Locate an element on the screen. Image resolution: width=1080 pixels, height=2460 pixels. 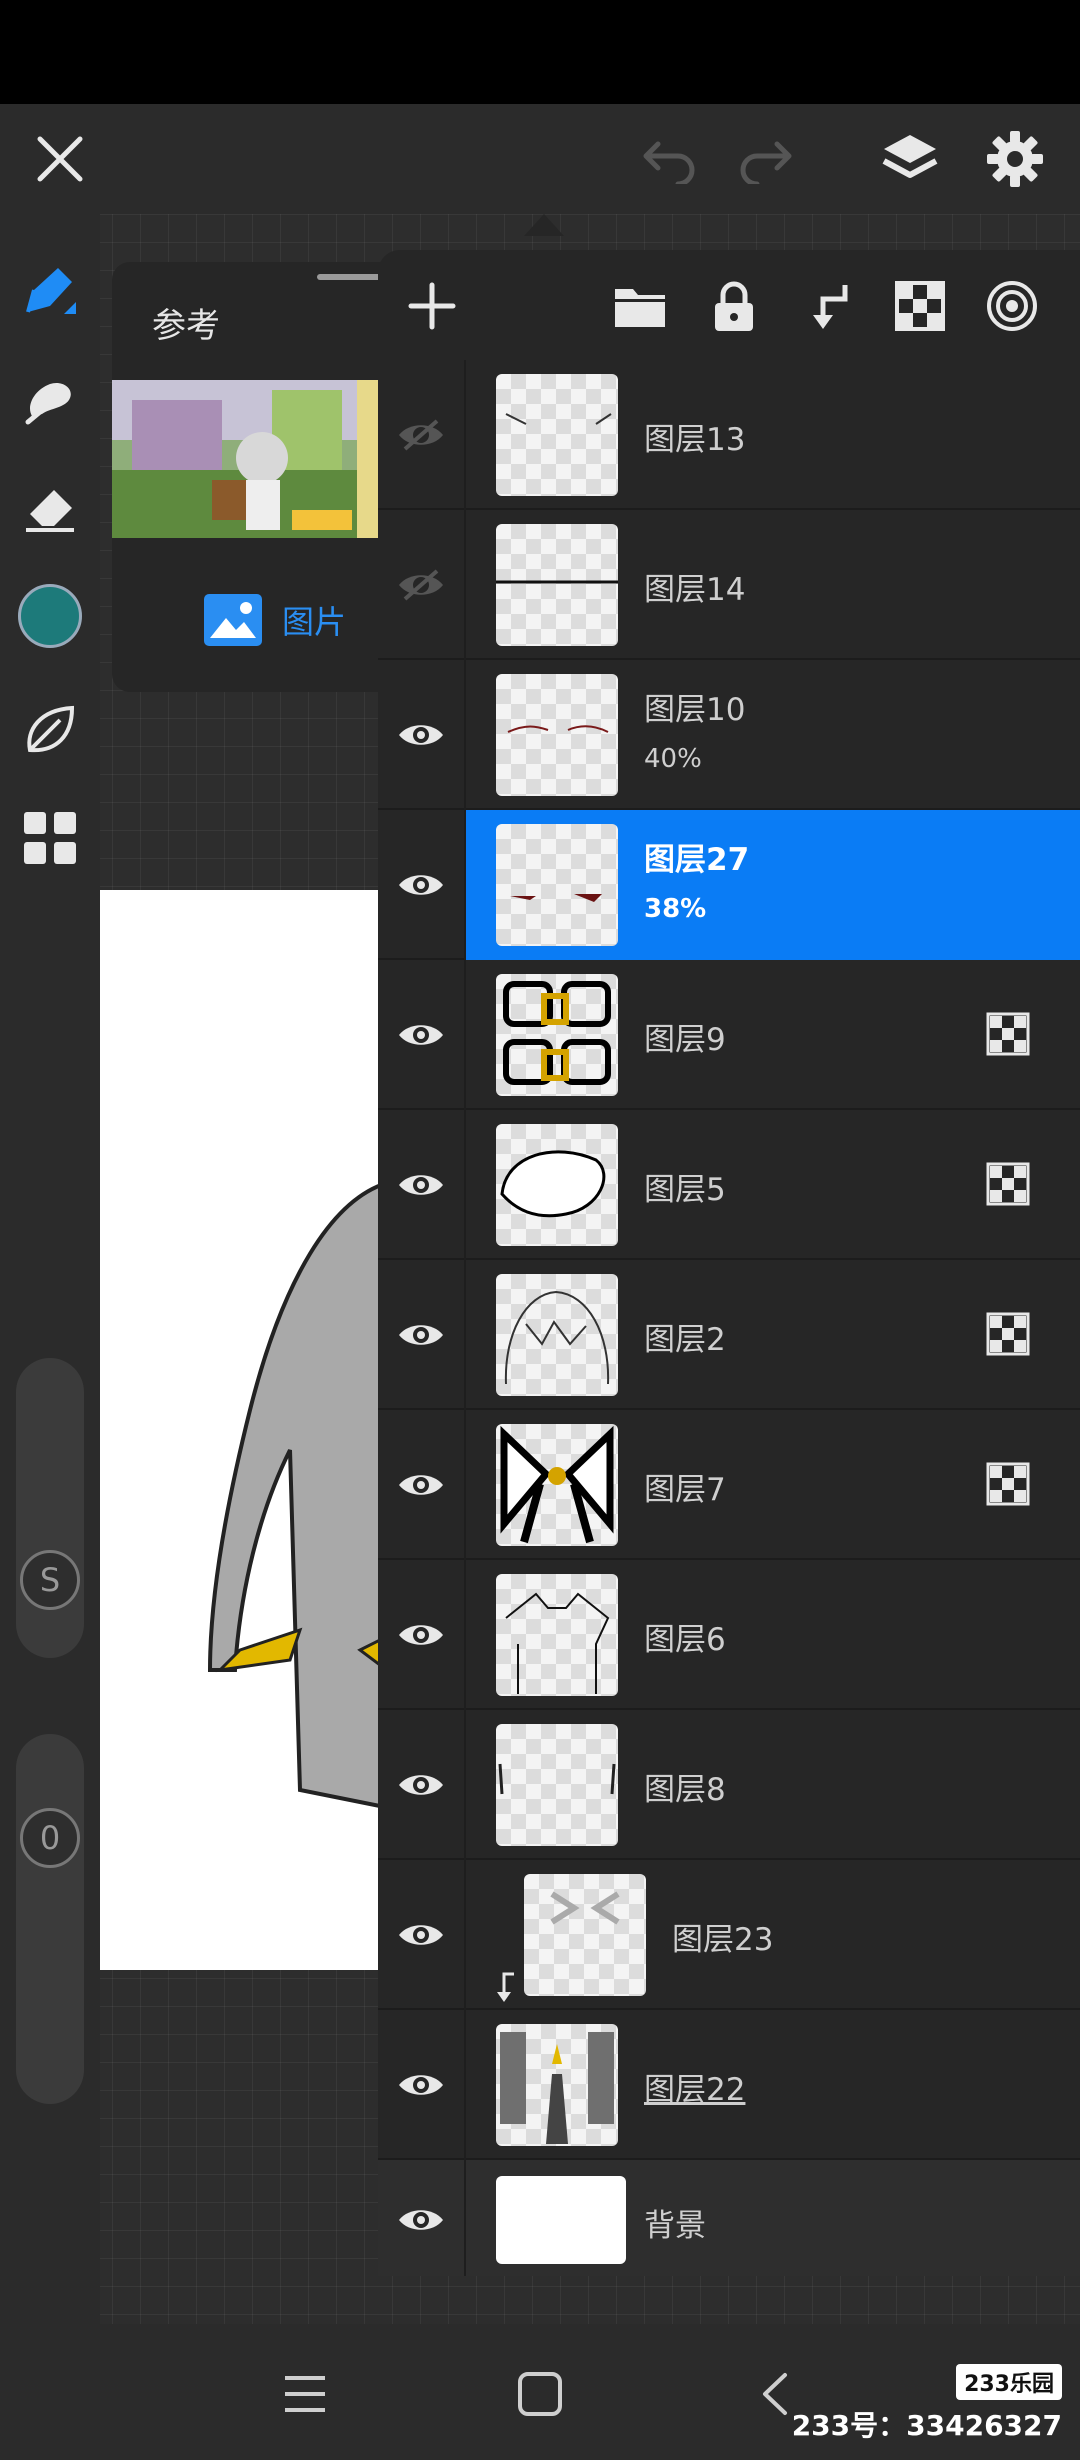
leaf-icon is located at coordinates (50, 730).